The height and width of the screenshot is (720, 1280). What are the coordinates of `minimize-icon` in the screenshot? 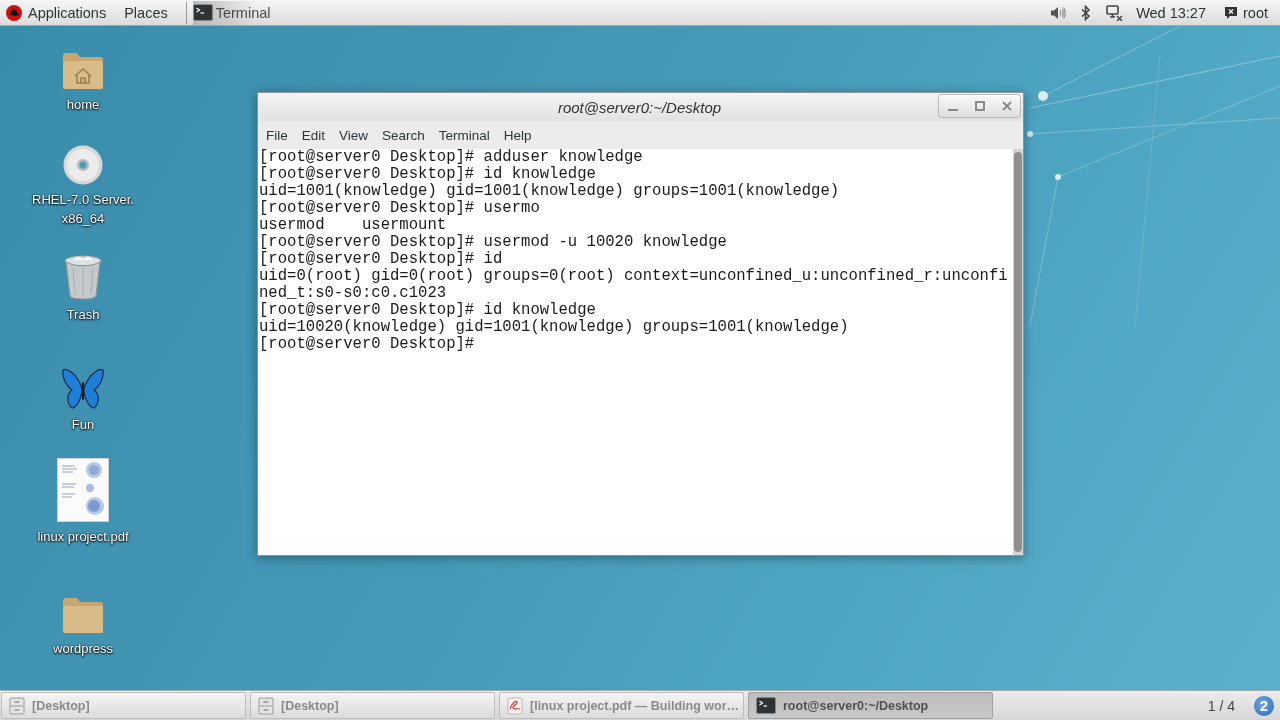 It's located at (952, 110).